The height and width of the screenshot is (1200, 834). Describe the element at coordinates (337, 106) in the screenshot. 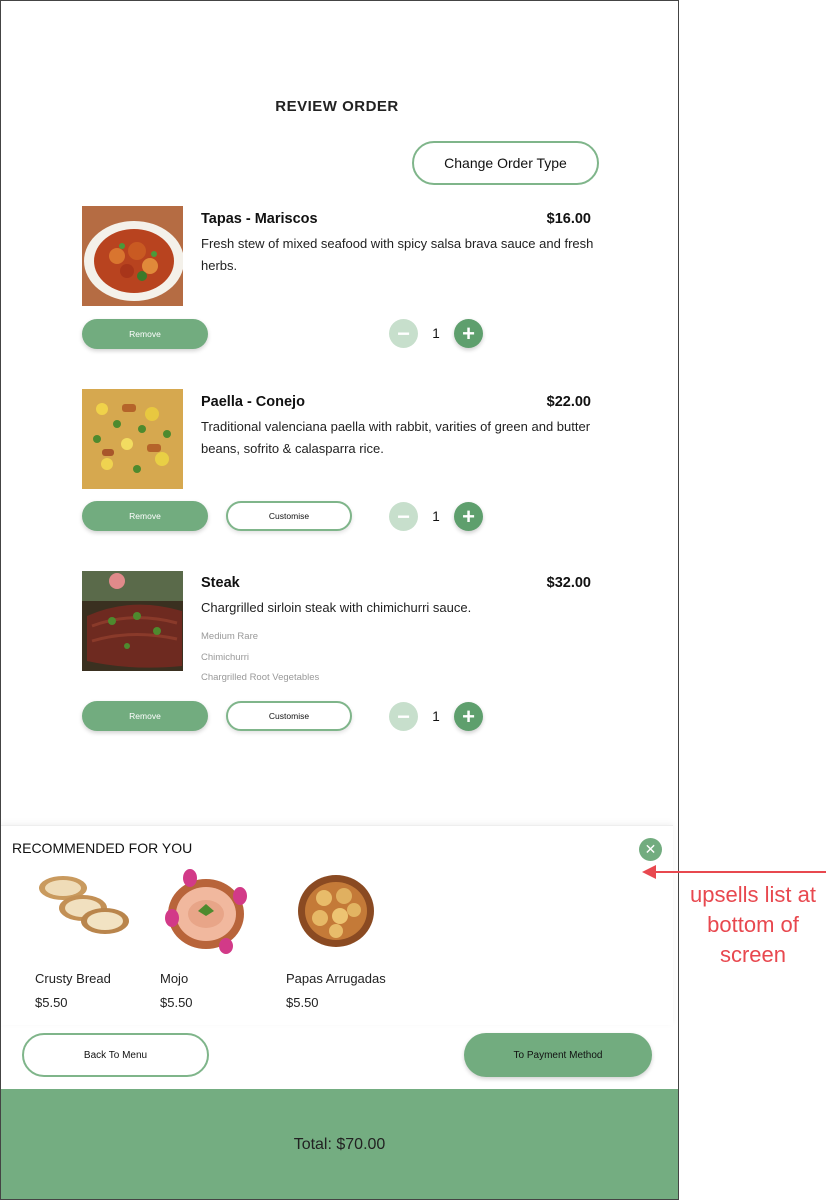

I see `page-title: REVIEW ORDER` at that location.